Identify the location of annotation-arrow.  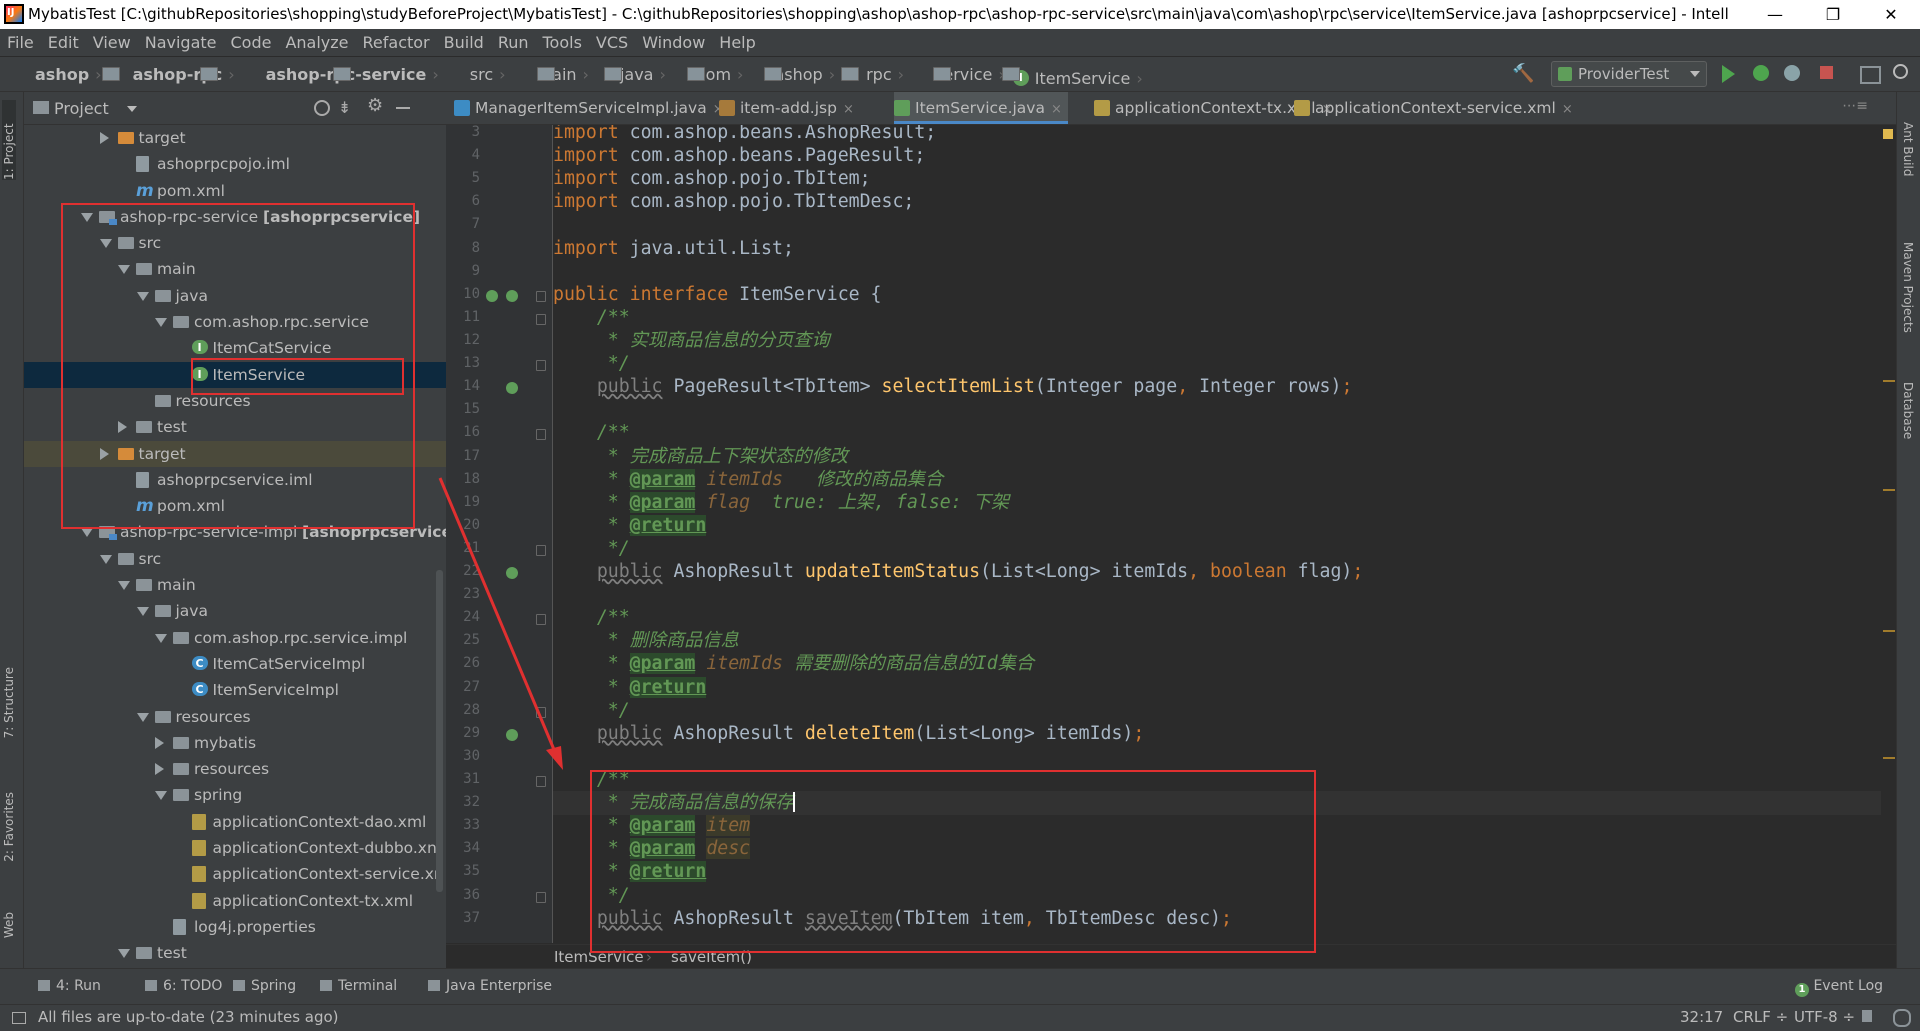
(500, 623).